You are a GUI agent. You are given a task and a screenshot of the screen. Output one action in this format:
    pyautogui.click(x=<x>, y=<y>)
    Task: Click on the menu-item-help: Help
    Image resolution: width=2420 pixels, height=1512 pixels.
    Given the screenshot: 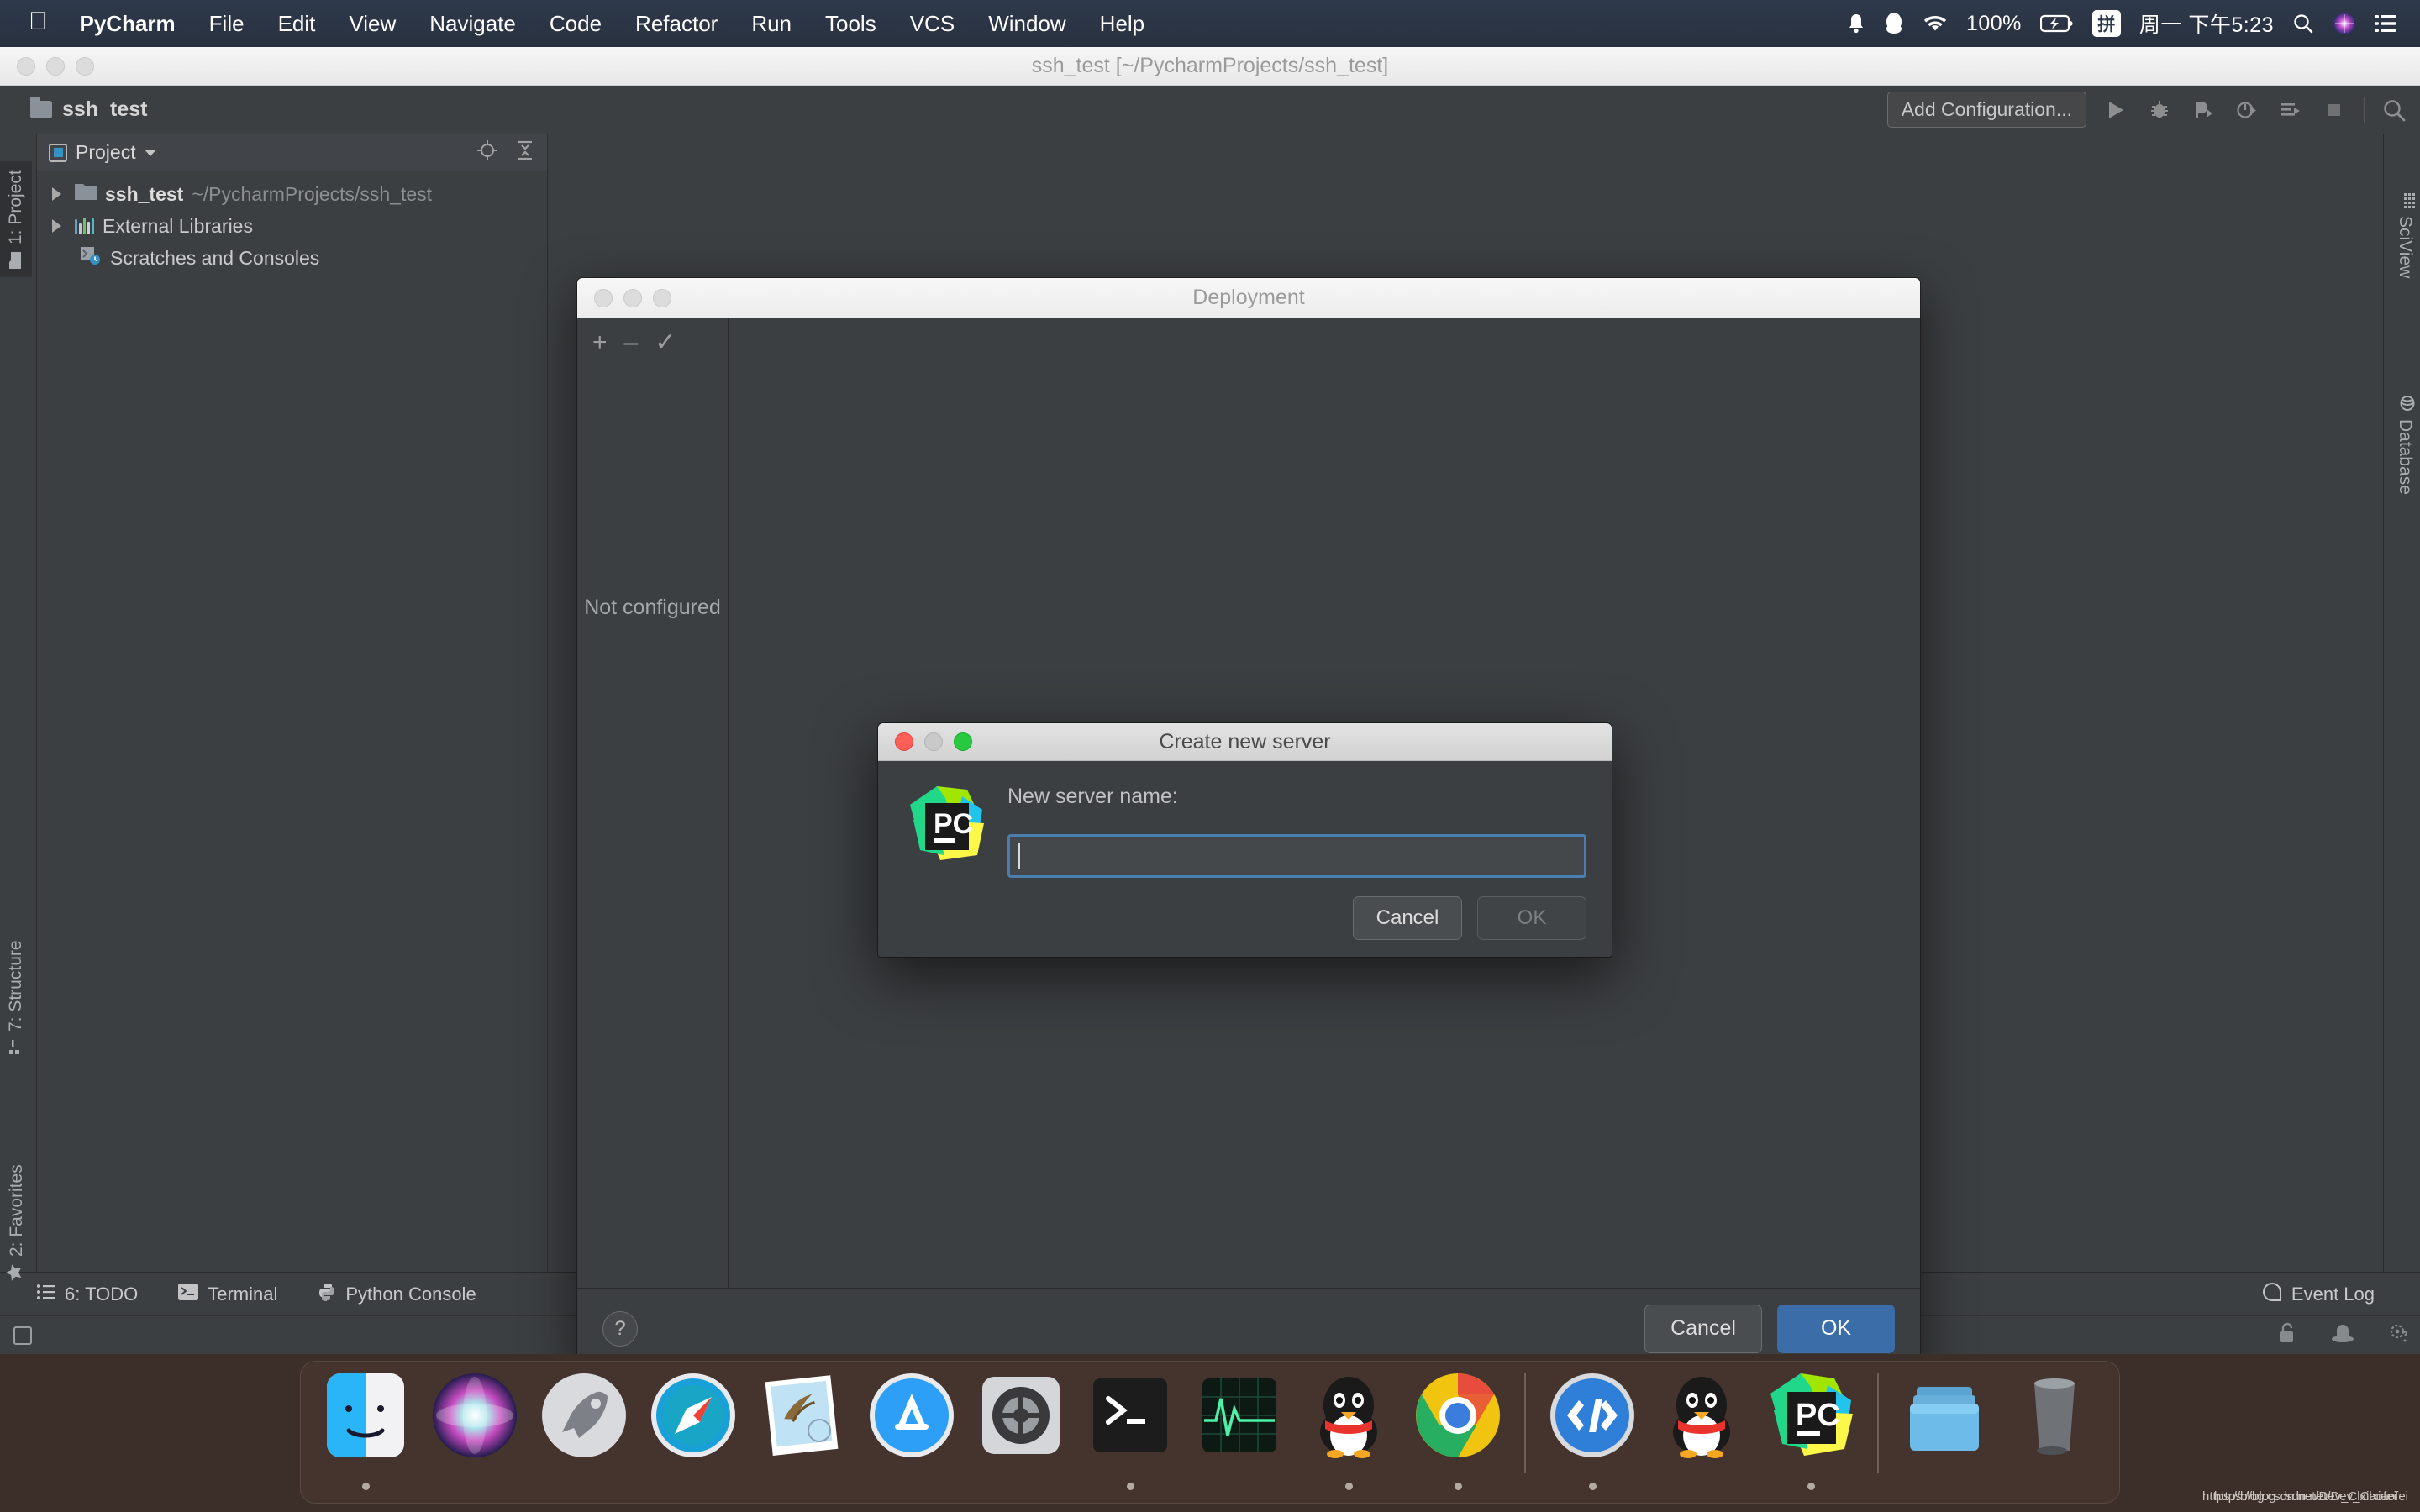 What is the action you would take?
    pyautogui.click(x=1122, y=24)
    